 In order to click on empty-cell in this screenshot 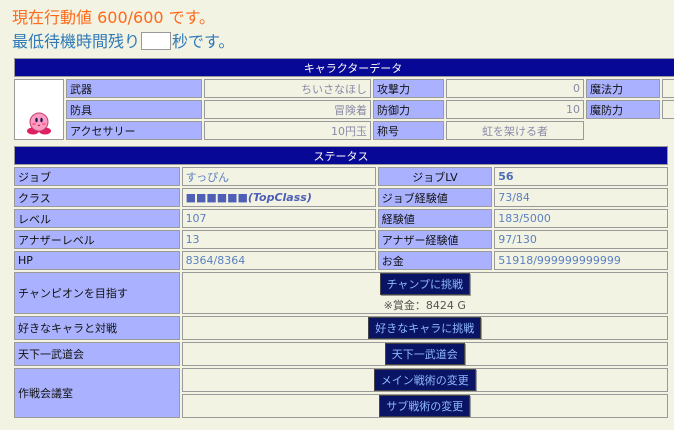, I will do `click(630, 130)`.